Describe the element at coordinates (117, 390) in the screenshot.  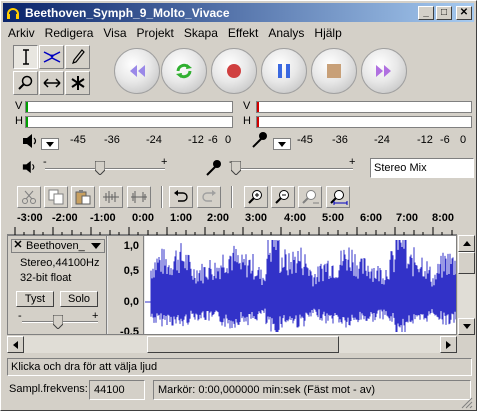
I see `sample-rate-field: 44100` at that location.